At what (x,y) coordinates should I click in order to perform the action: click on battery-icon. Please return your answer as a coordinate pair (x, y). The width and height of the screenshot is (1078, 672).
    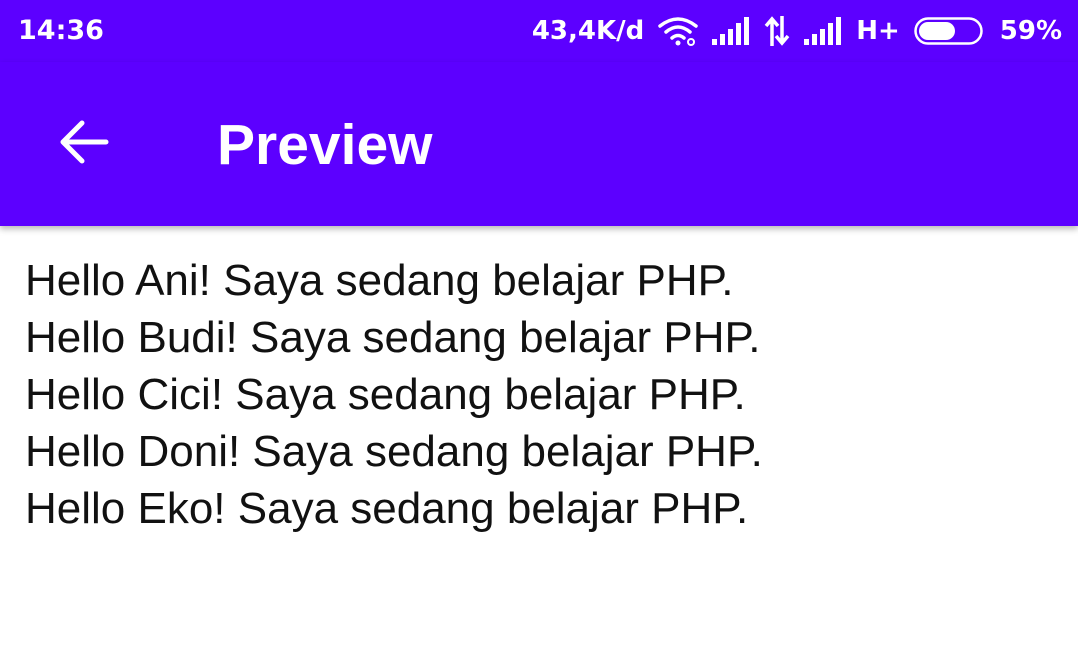
    Looking at the image, I should click on (950, 31).